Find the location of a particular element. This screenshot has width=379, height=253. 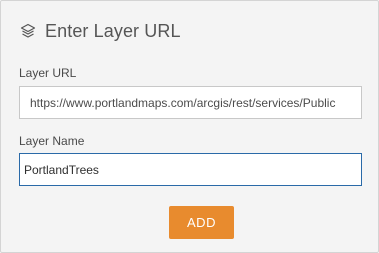

add-button: ADD is located at coordinates (201, 222).